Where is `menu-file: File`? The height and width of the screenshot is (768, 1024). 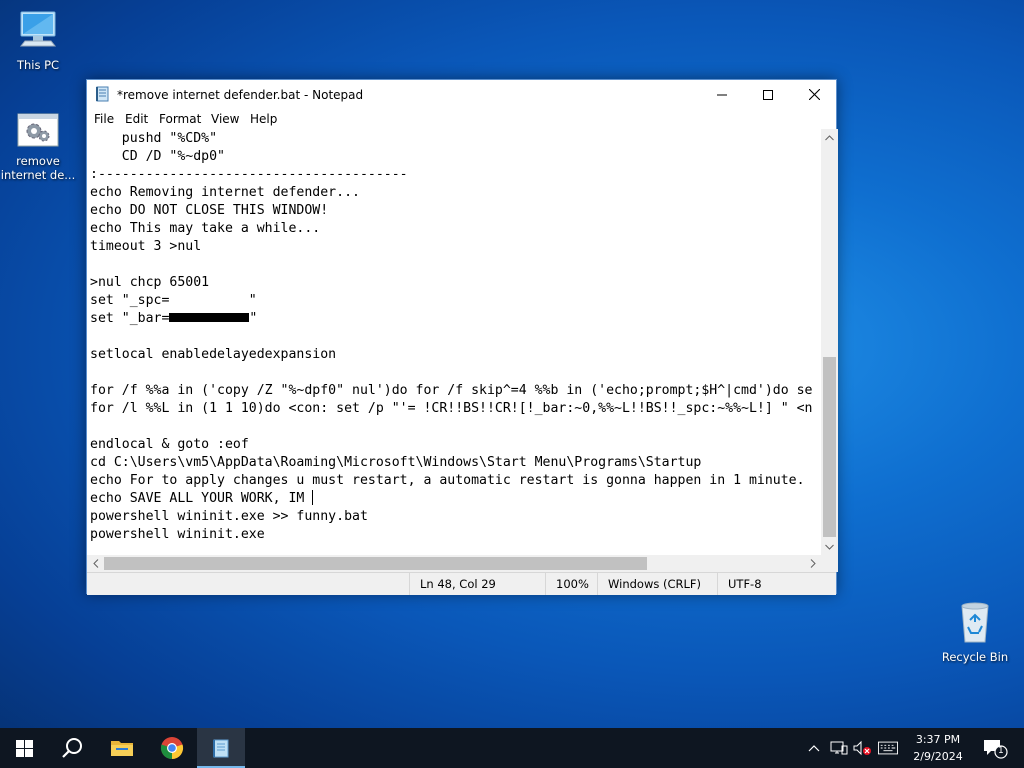
menu-file: File is located at coordinates (104, 119).